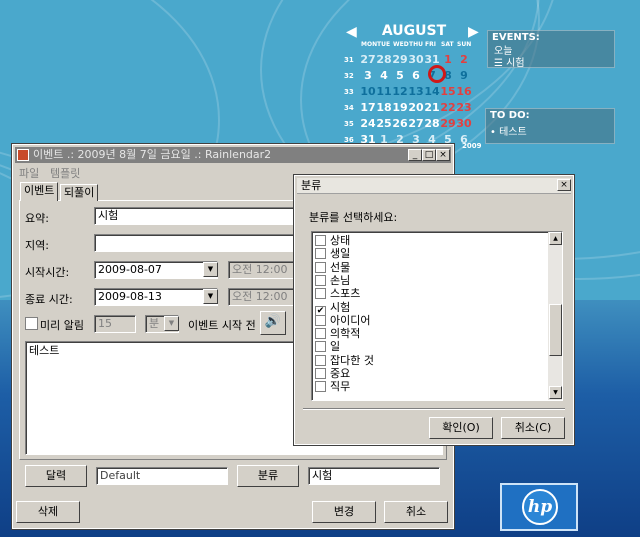 This screenshot has height=537, width=640. Describe the element at coordinates (349, 124) in the screenshot. I see `week-number: 35` at that location.